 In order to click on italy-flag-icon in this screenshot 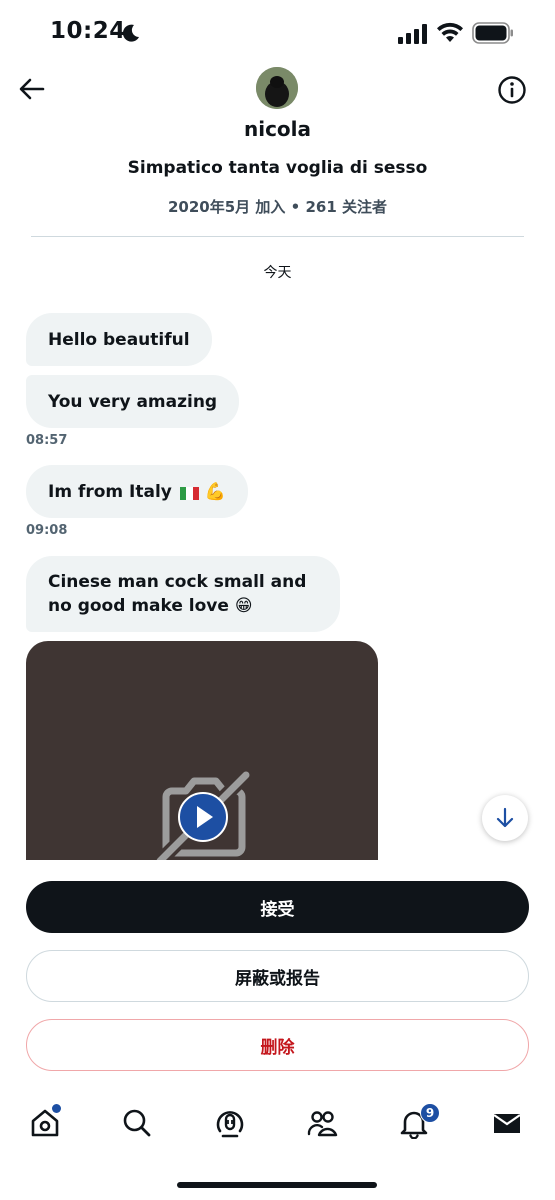, I will do `click(189, 492)`.